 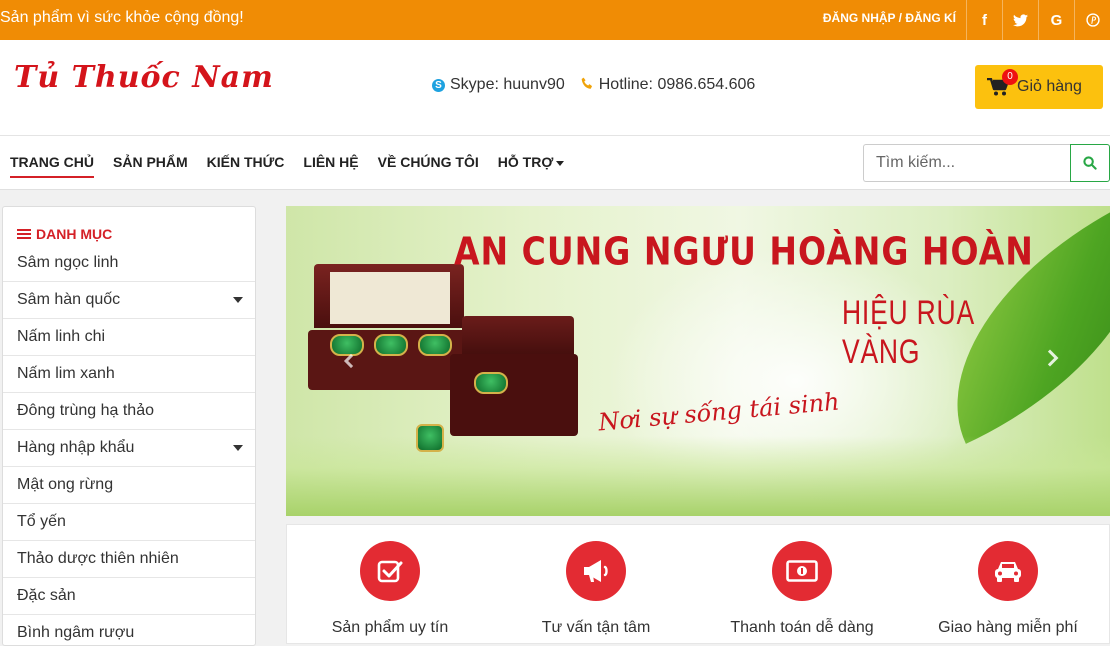 I want to click on cart-button: 0 Giỏ hàng, so click(x=1039, y=87).